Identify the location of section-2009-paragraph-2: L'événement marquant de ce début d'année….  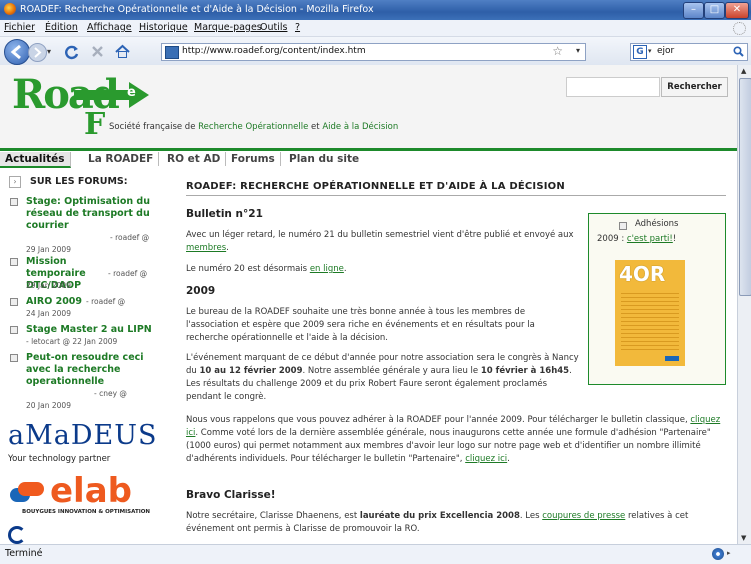
(382, 377).